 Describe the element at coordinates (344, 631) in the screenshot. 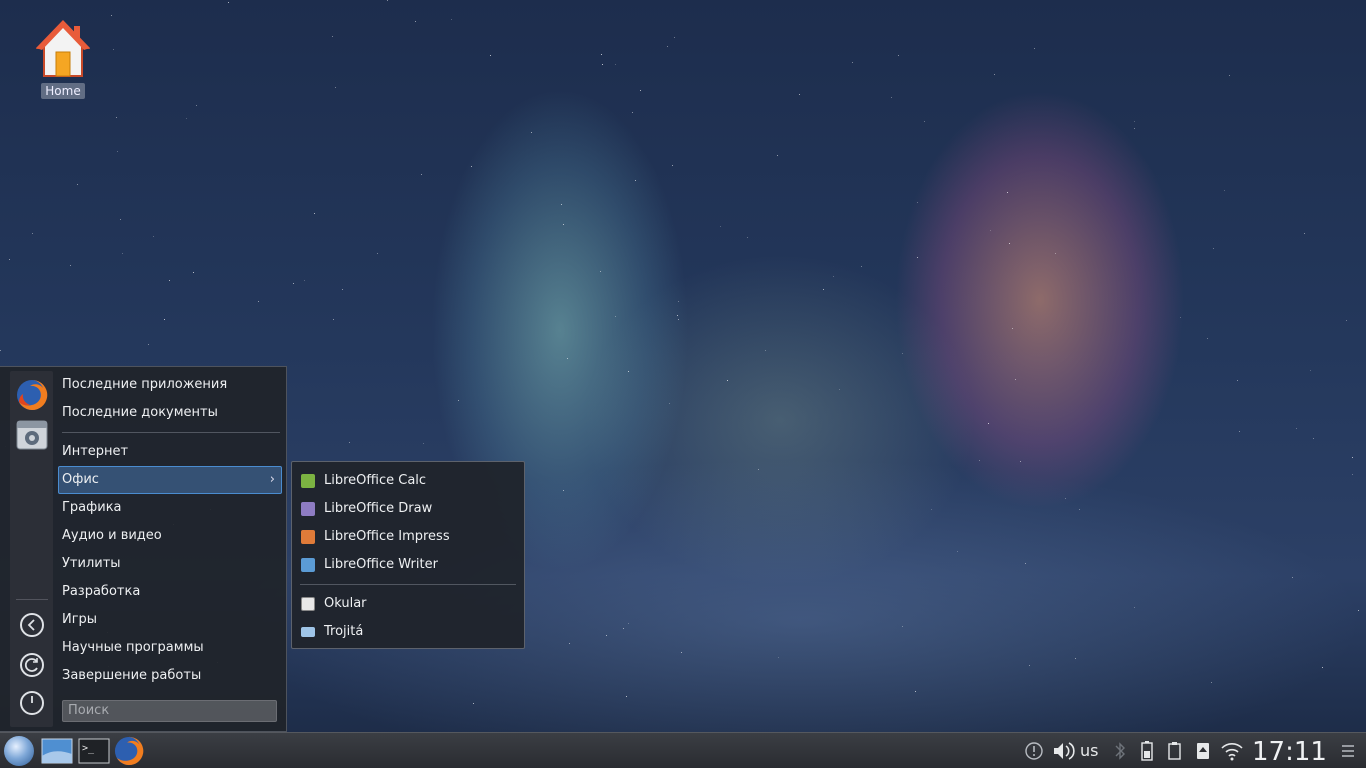

I see `submenu-item-label: Trojitá` at that location.